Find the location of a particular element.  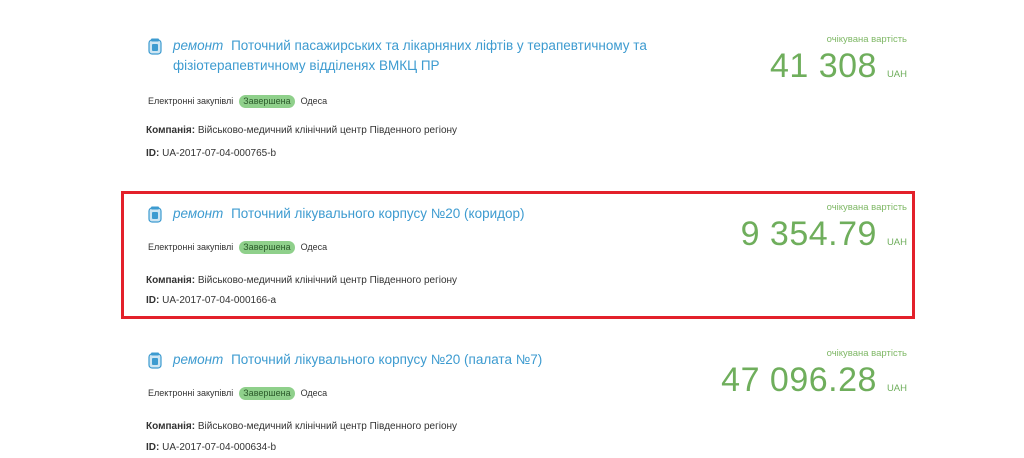

price-line: 47 096.28 UAH is located at coordinates (814, 380).